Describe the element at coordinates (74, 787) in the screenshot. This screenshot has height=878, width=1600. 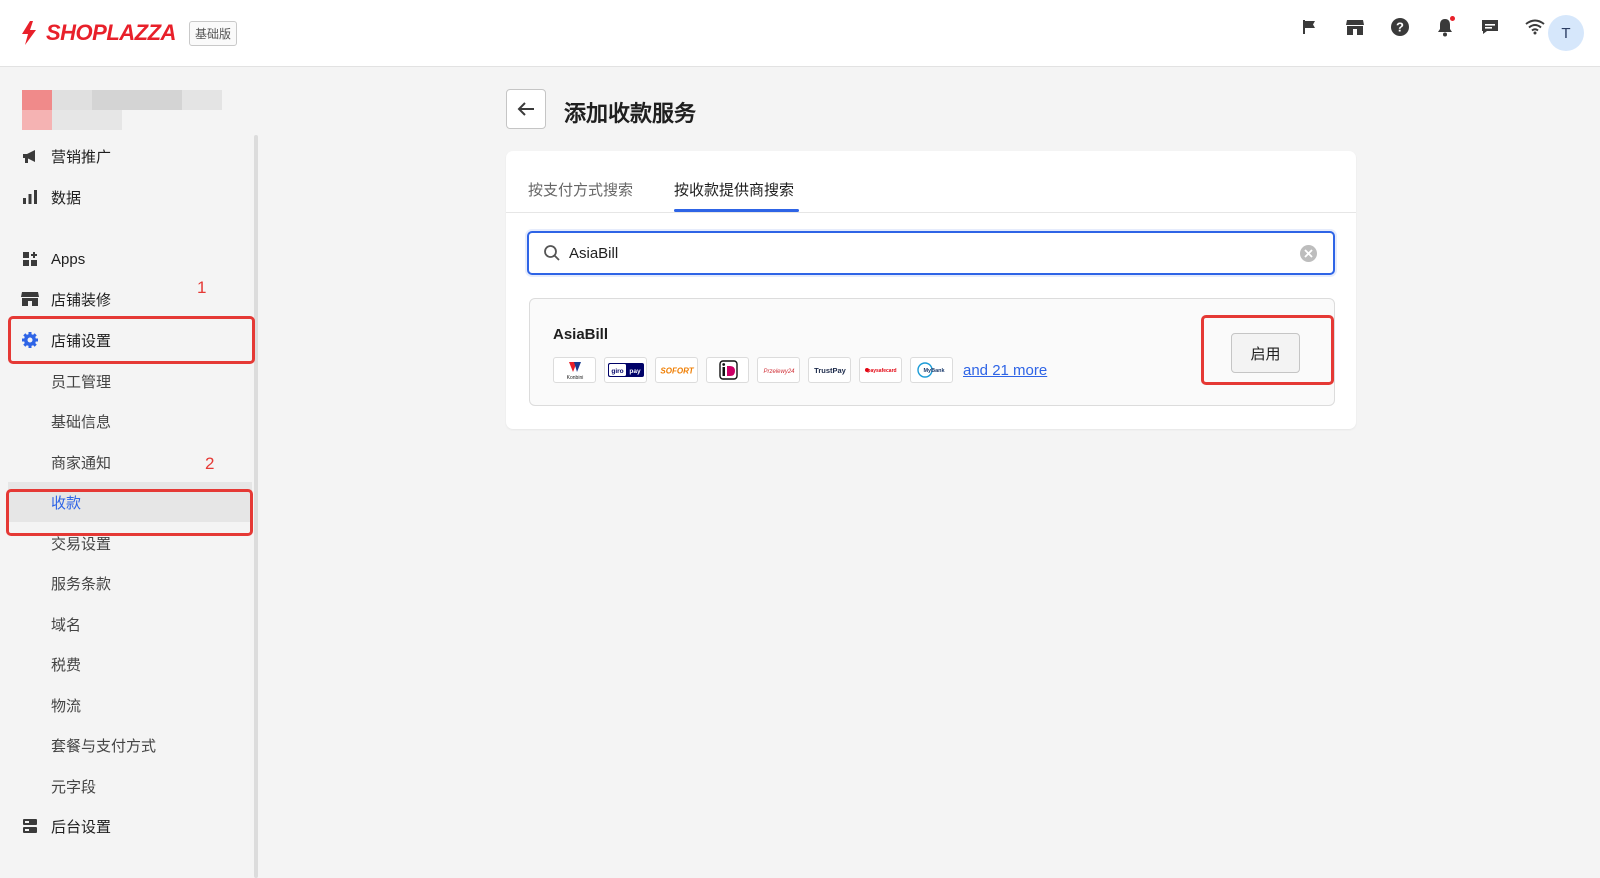
I see `sidebar-item-label: 元字段` at that location.